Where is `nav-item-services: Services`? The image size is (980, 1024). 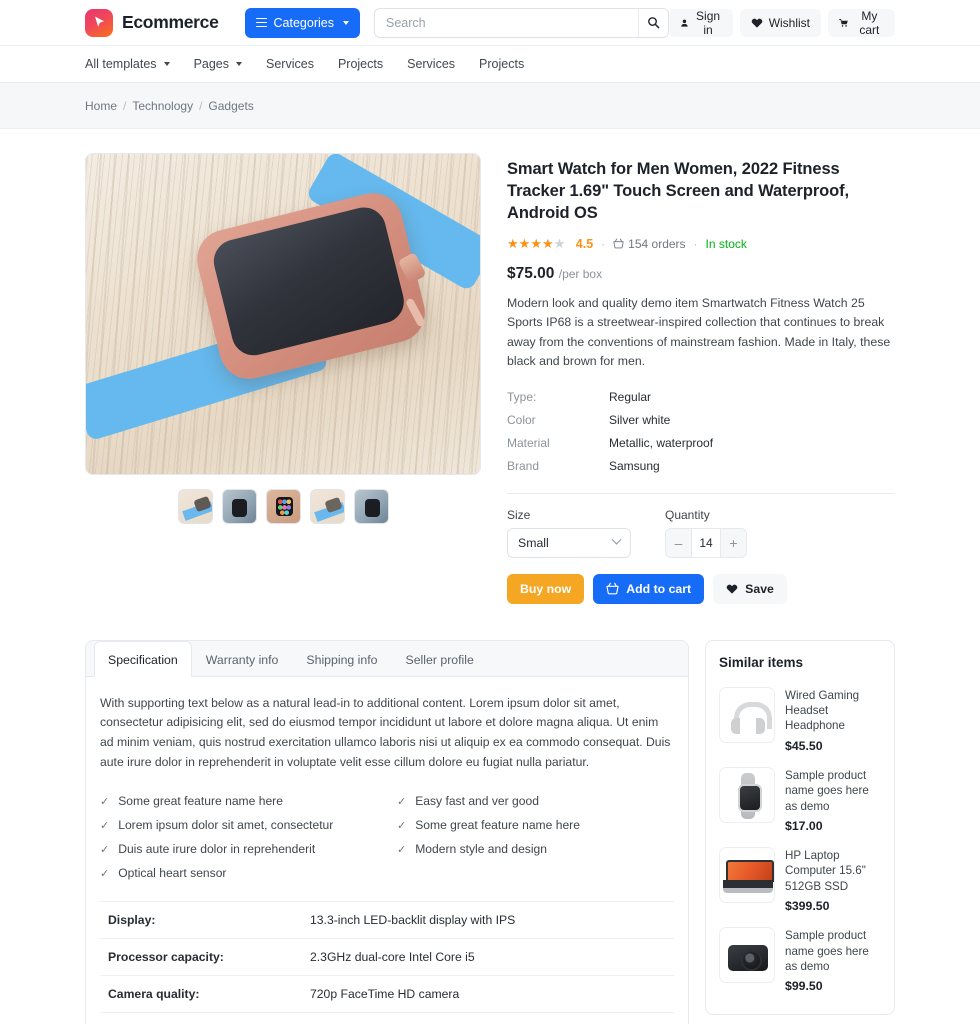 nav-item-services: Services is located at coordinates (290, 64).